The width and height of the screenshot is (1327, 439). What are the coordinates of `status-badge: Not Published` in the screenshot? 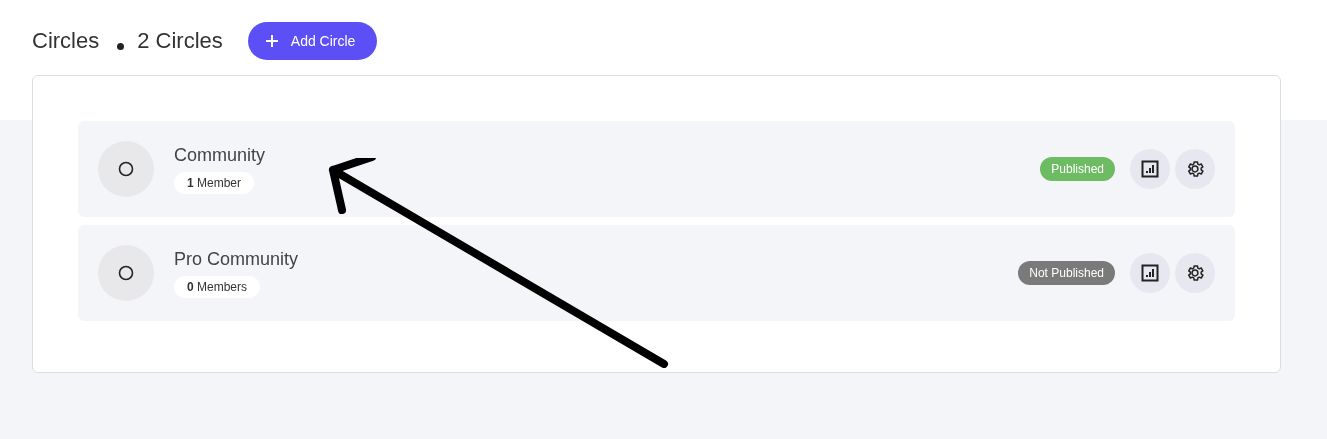 It's located at (1066, 273).